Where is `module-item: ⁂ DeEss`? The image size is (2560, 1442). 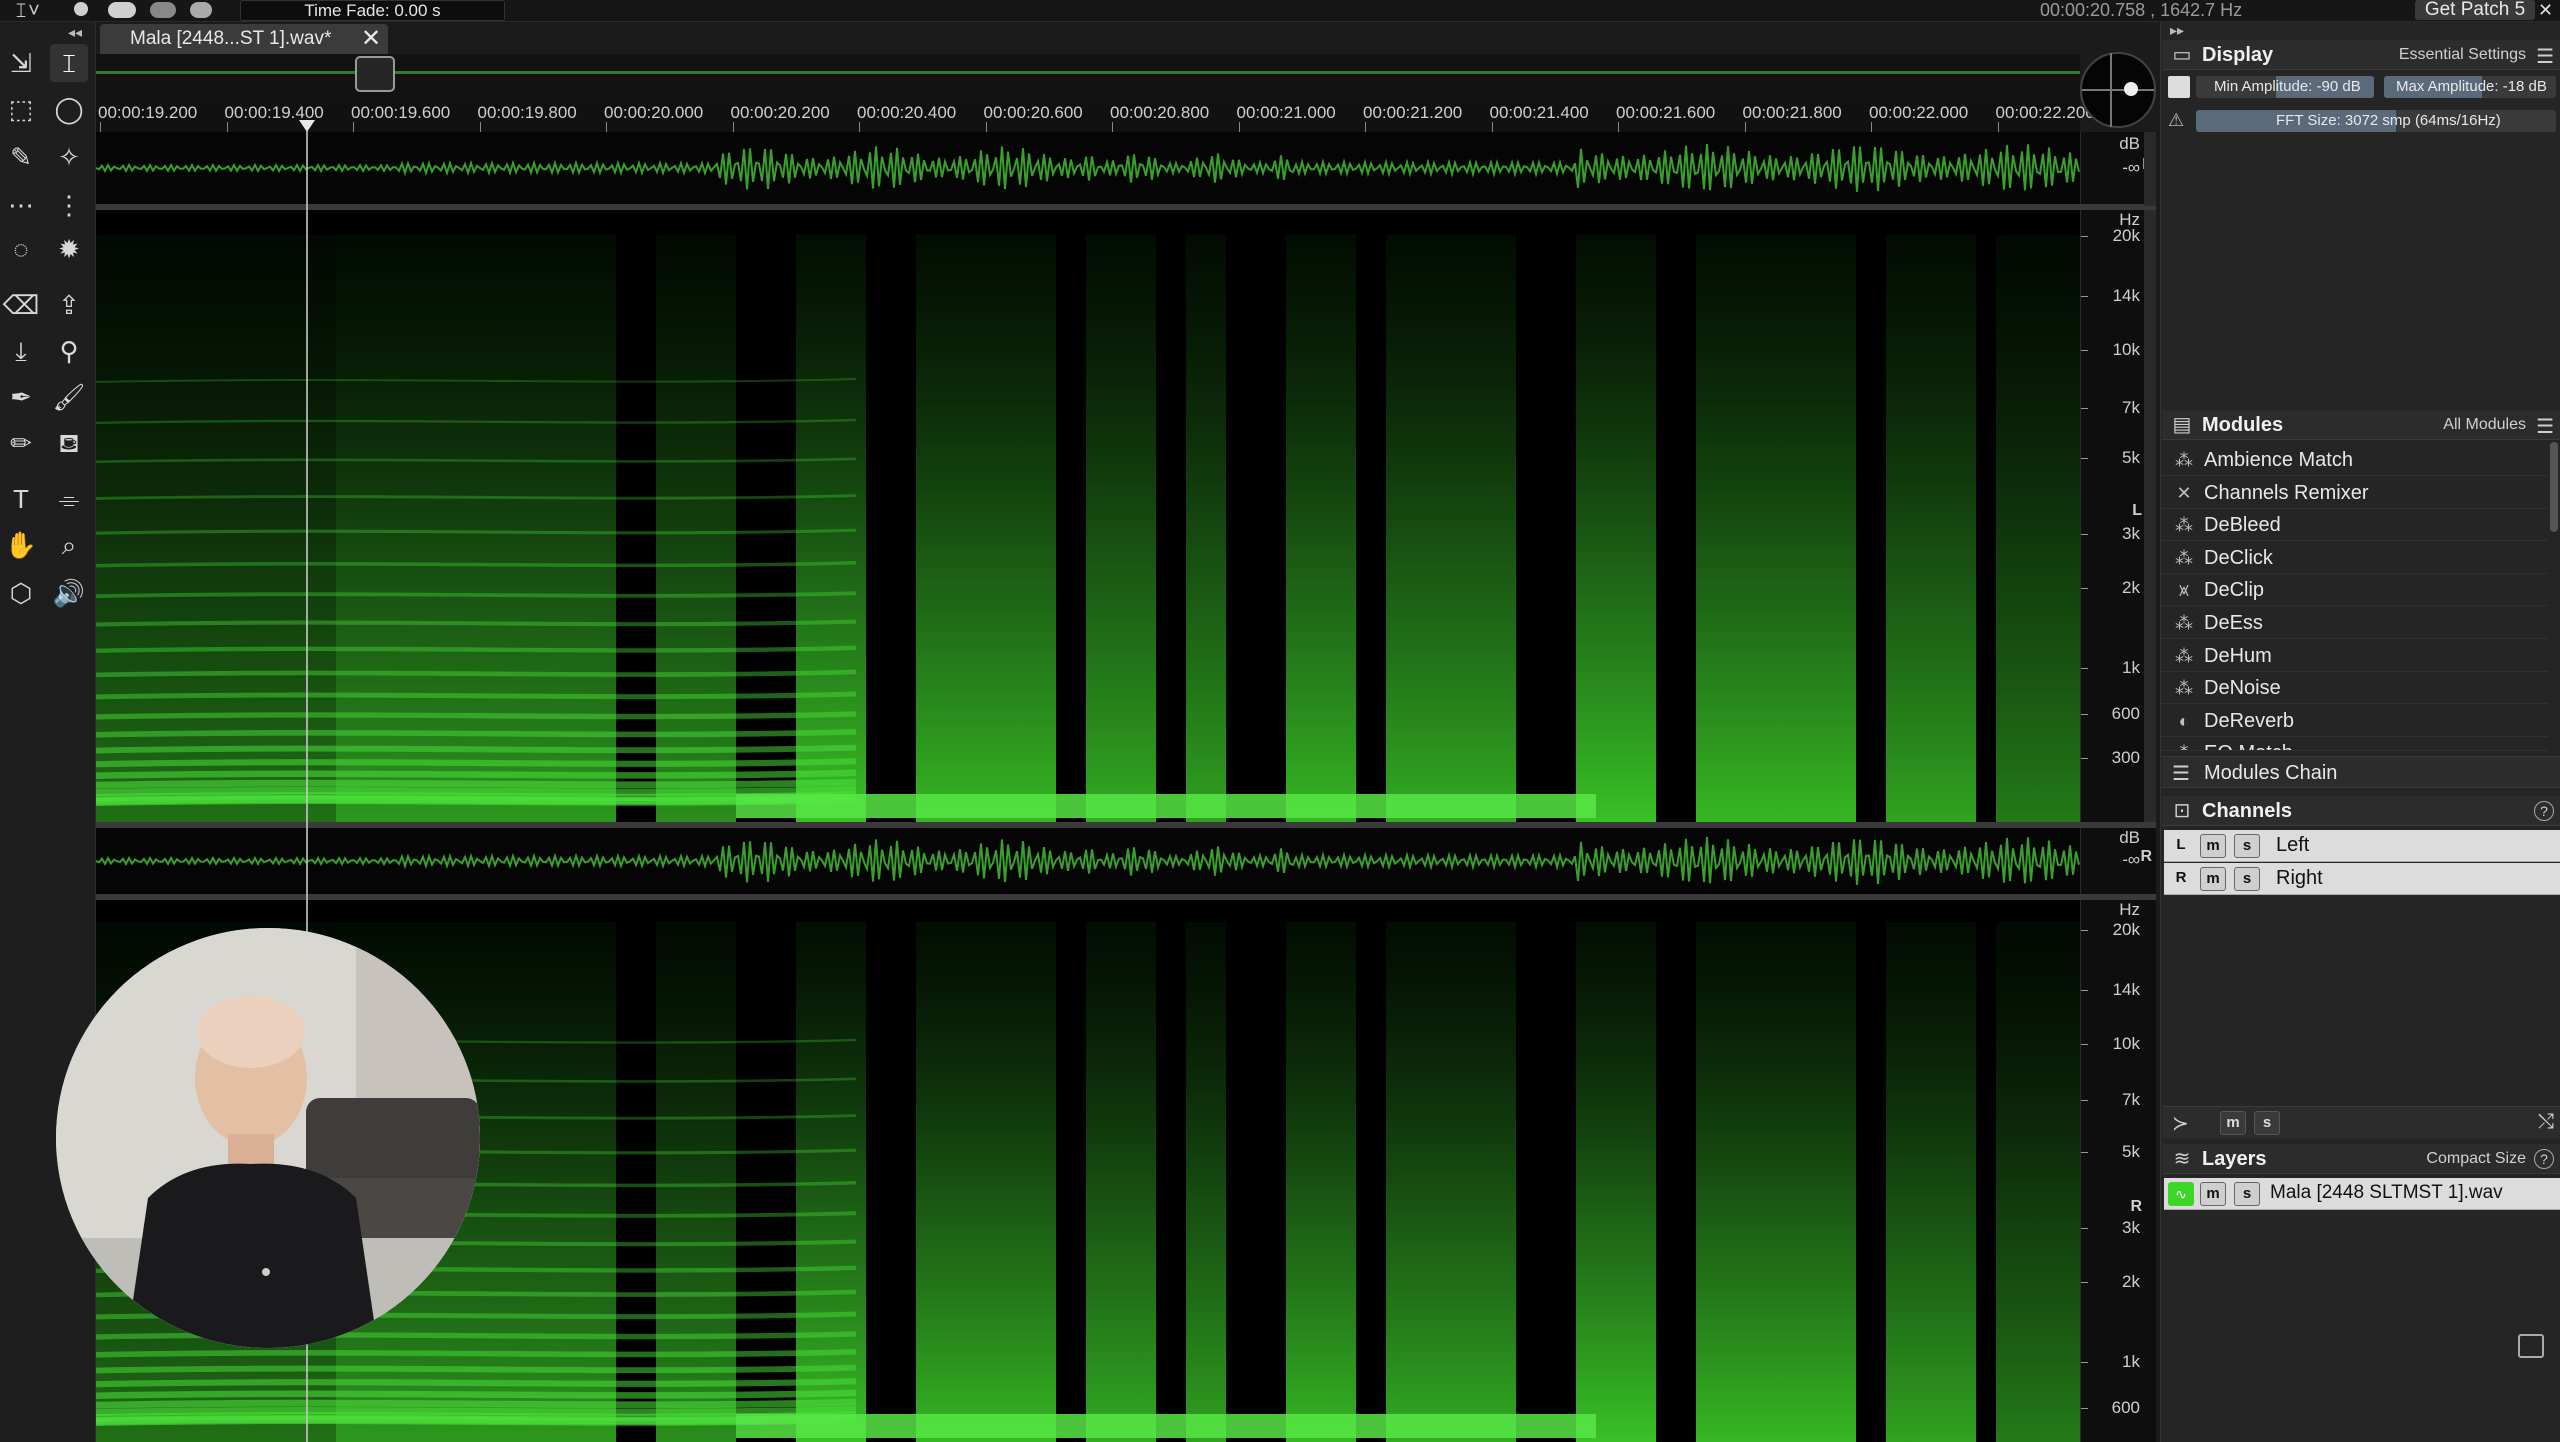 module-item: ⁂ DeEss is located at coordinates (2355, 623).